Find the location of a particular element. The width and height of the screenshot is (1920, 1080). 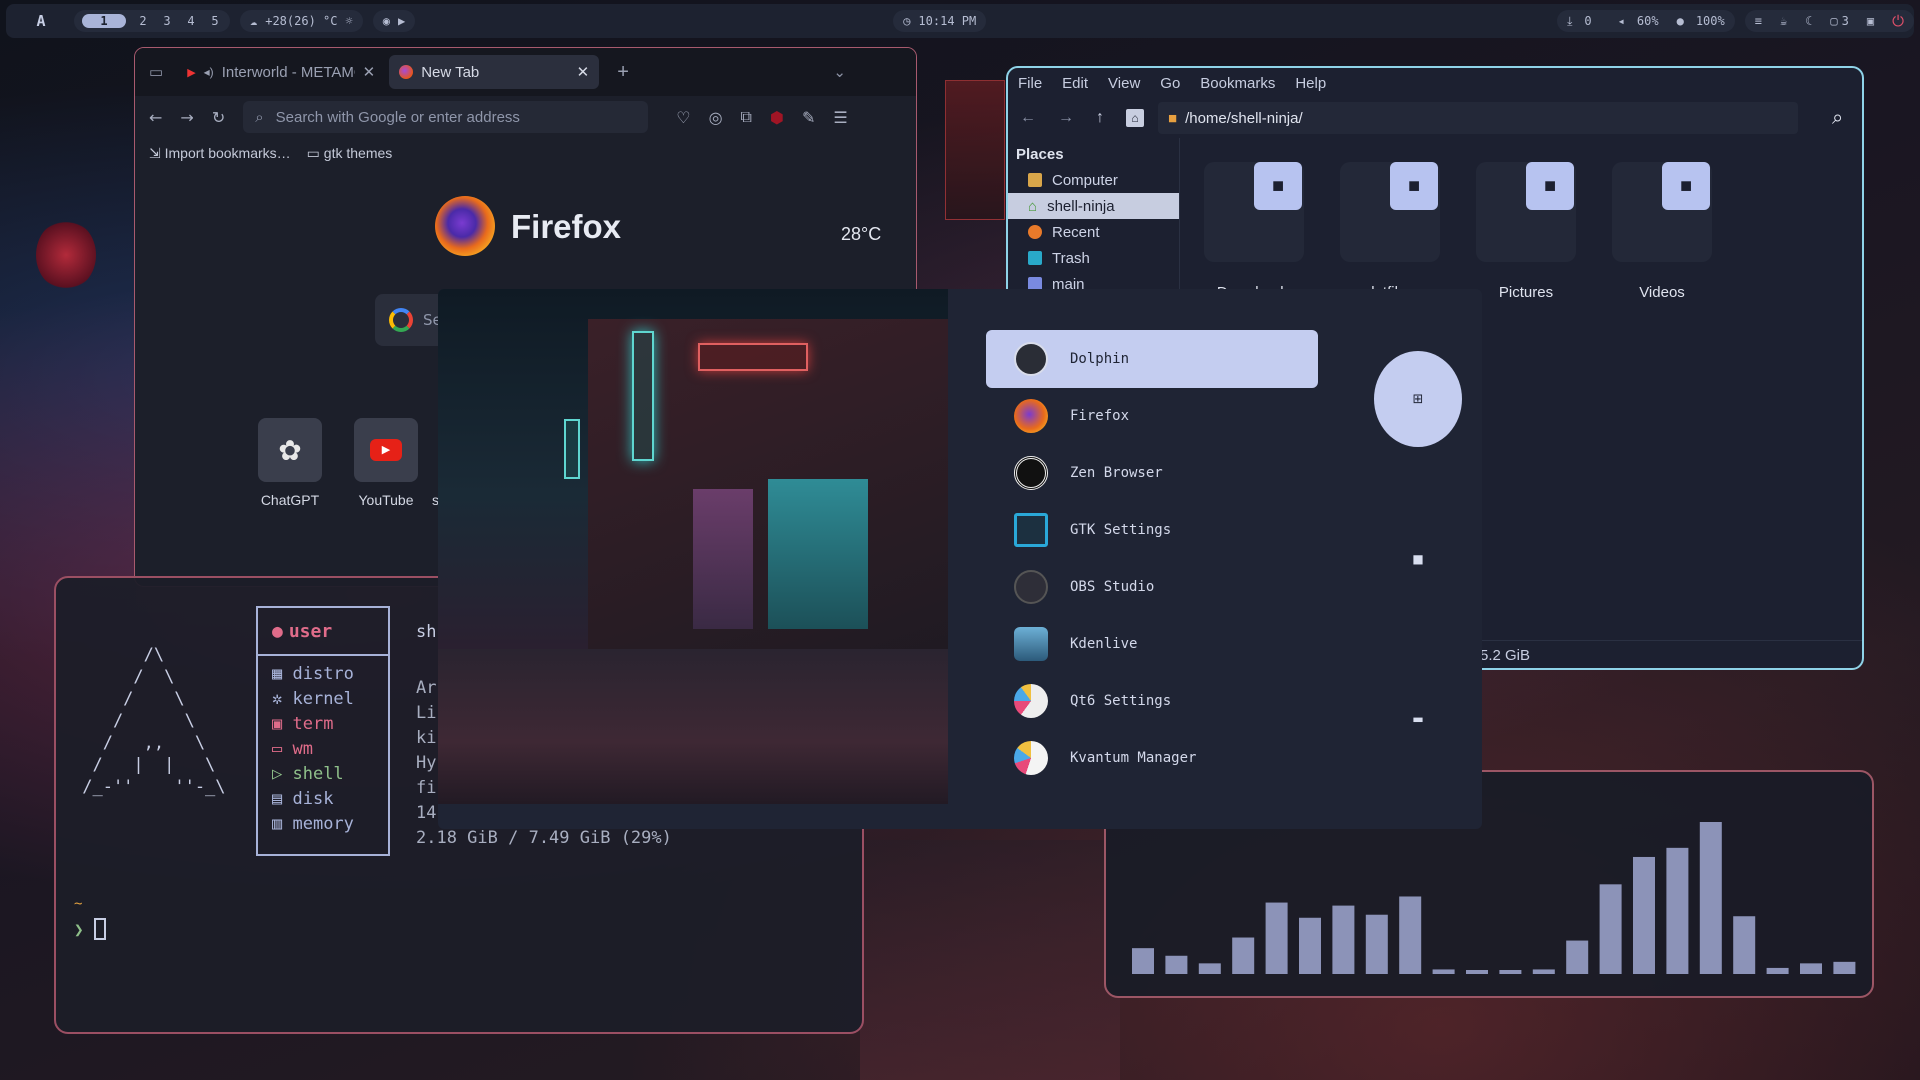

menu-view: View is located at coordinates (1124, 83).